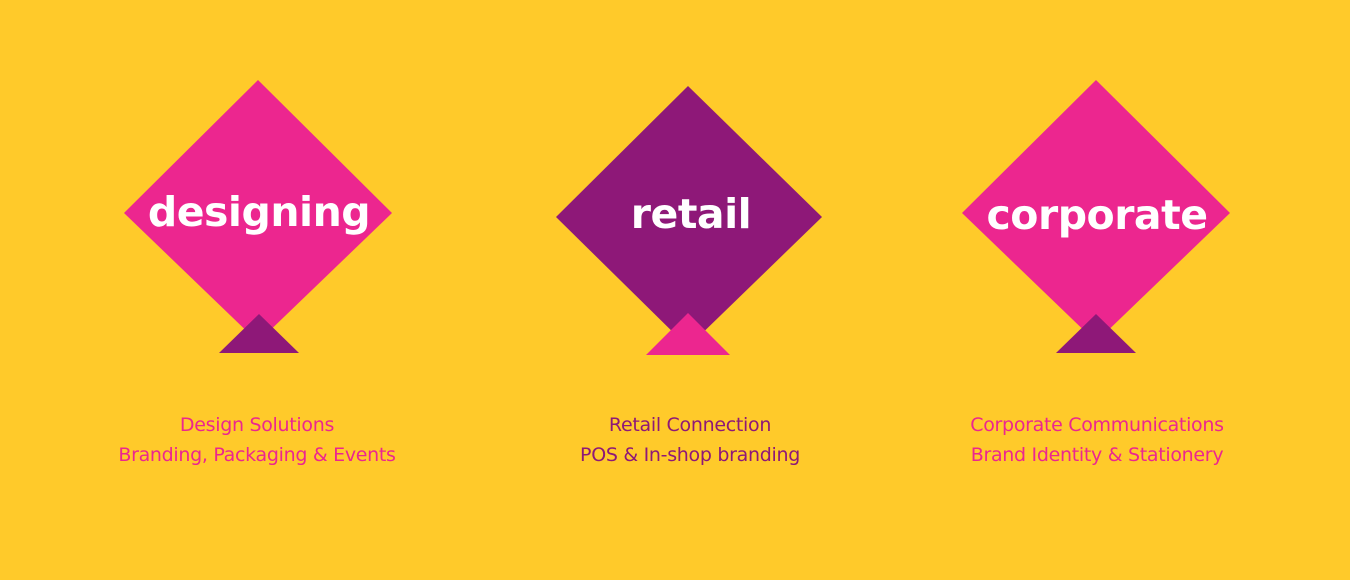 This screenshot has width=1350, height=580. What do you see at coordinates (691, 214) in the screenshot?
I see `kite-title: retail` at bounding box center [691, 214].